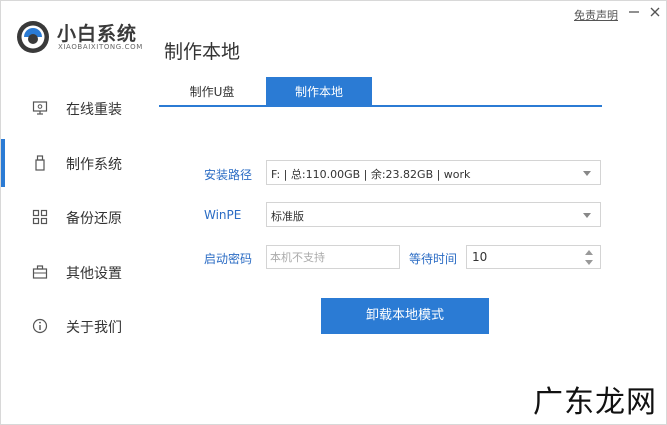 This screenshot has width=667, height=425. I want to click on sidebar-item-label: 备份还原, so click(94, 219).